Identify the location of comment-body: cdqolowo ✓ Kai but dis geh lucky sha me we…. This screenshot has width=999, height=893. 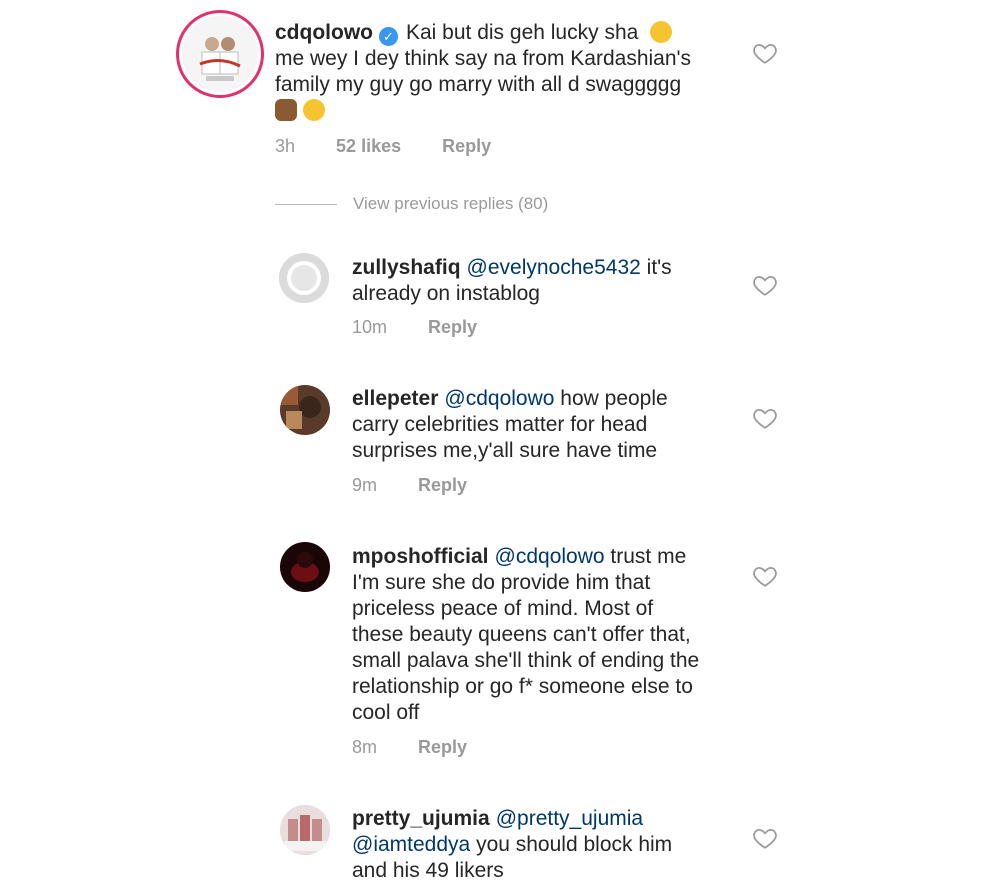
(510, 72).